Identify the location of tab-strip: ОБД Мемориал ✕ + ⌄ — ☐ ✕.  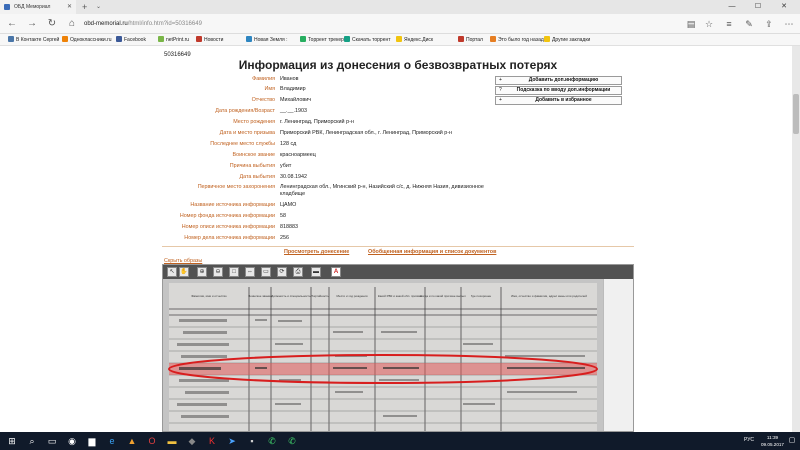
(400, 7).